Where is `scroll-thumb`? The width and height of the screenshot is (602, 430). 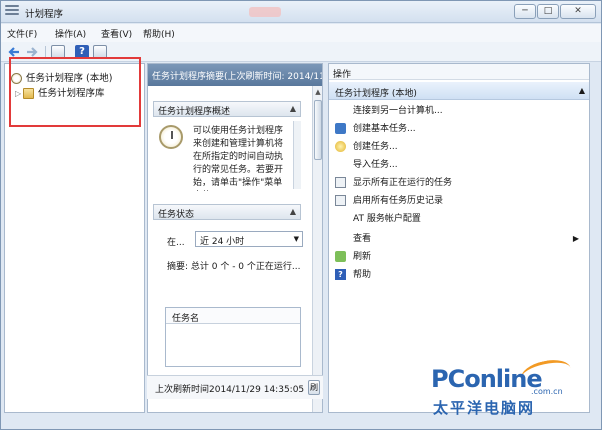
scroll-thumb is located at coordinates (318, 130).